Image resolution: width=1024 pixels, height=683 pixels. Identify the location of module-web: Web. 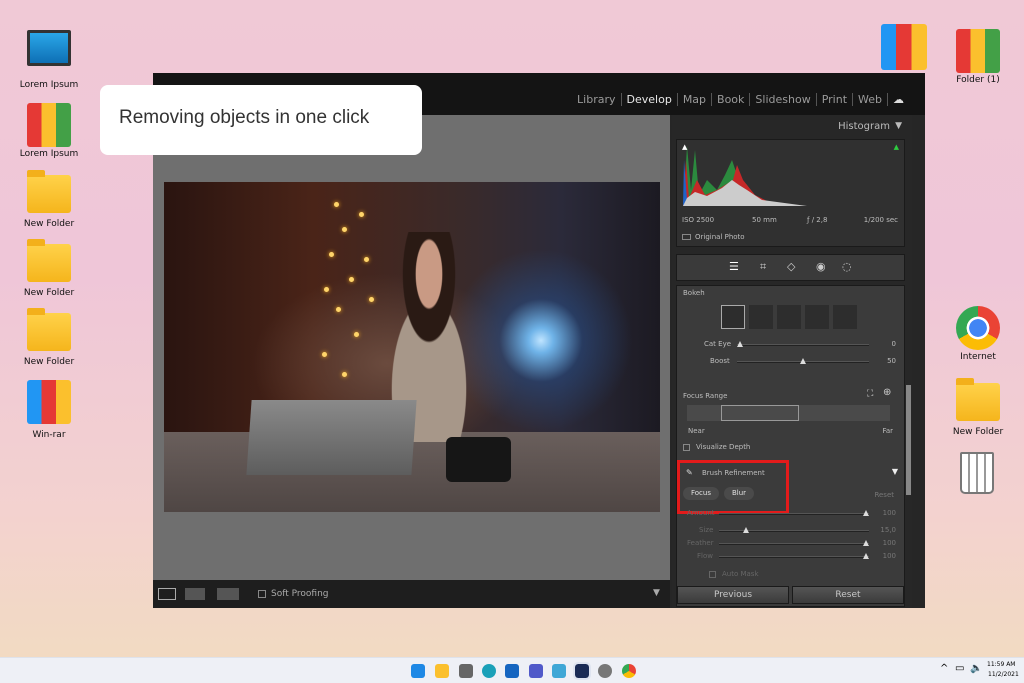
(870, 99).